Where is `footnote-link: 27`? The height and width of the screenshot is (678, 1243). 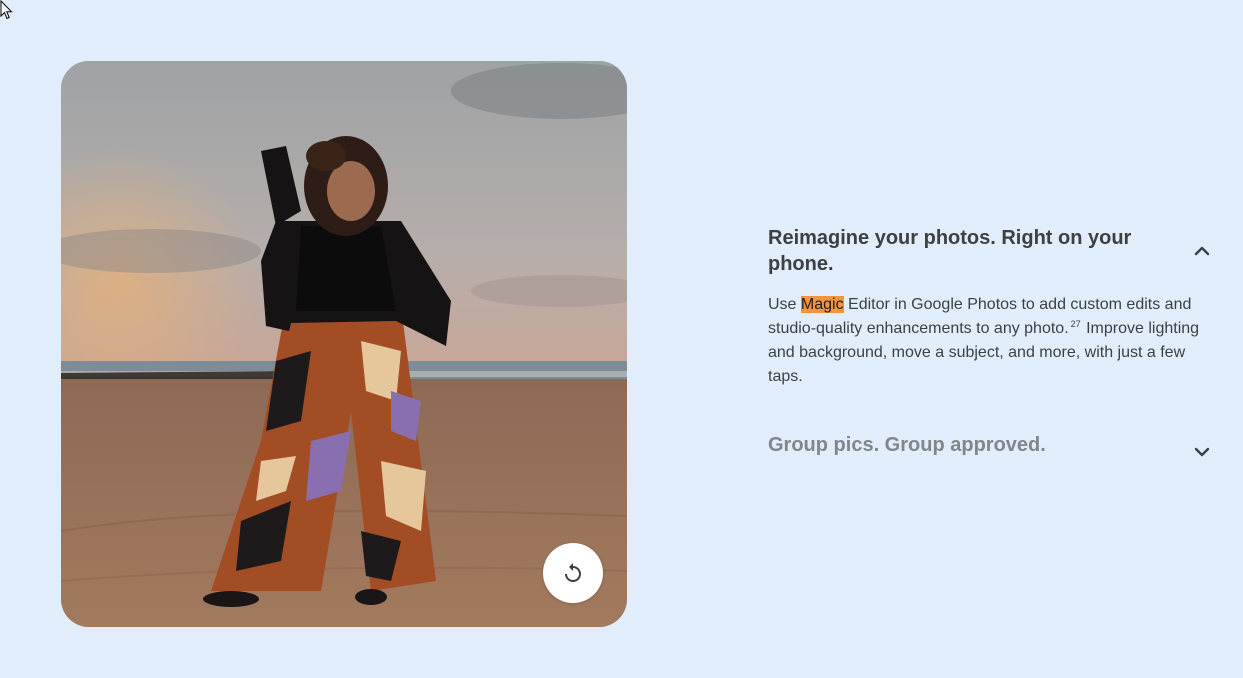 footnote-link: 27 is located at coordinates (1076, 324).